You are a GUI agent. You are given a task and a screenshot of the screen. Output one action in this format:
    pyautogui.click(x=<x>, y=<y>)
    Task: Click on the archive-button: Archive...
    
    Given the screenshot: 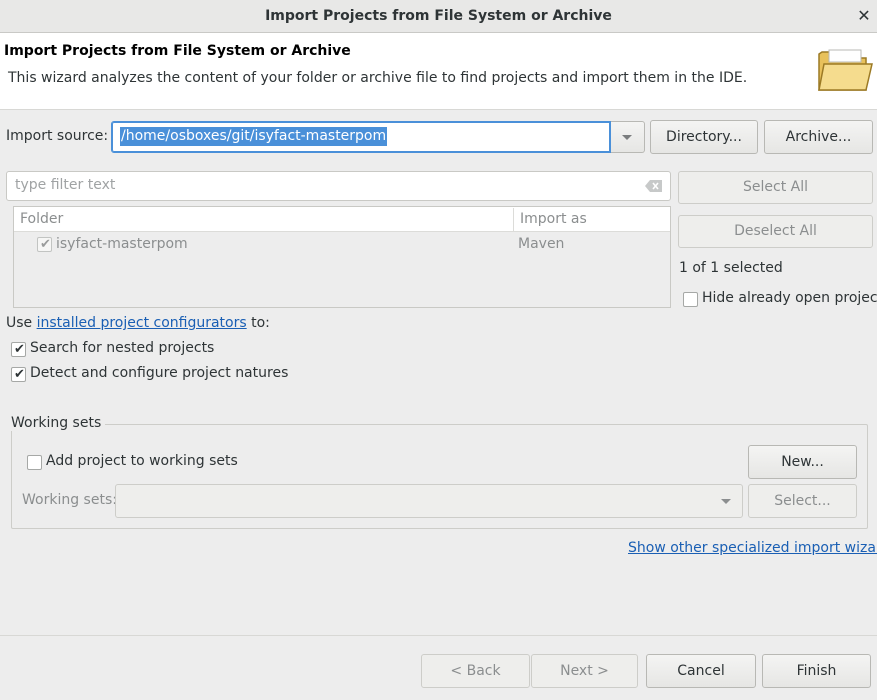 What is the action you would take?
    pyautogui.click(x=818, y=137)
    